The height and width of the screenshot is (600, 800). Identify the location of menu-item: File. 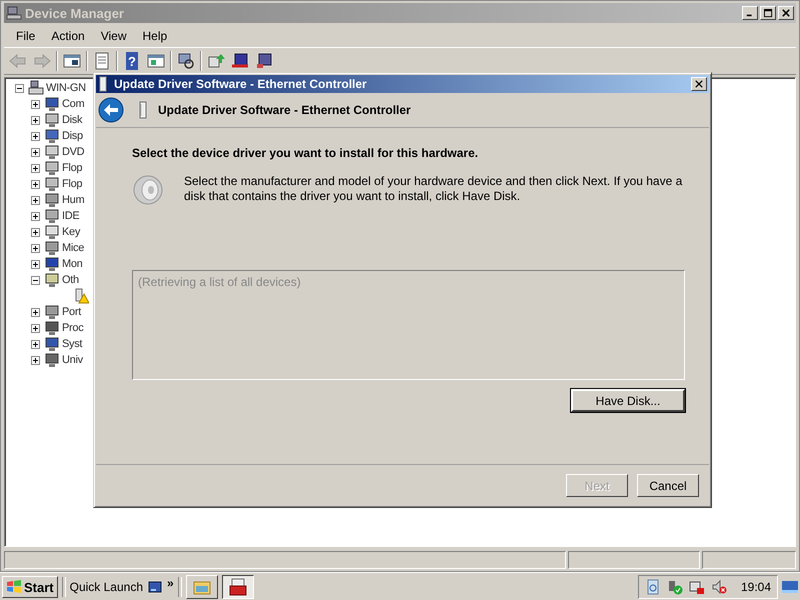
(26, 36).